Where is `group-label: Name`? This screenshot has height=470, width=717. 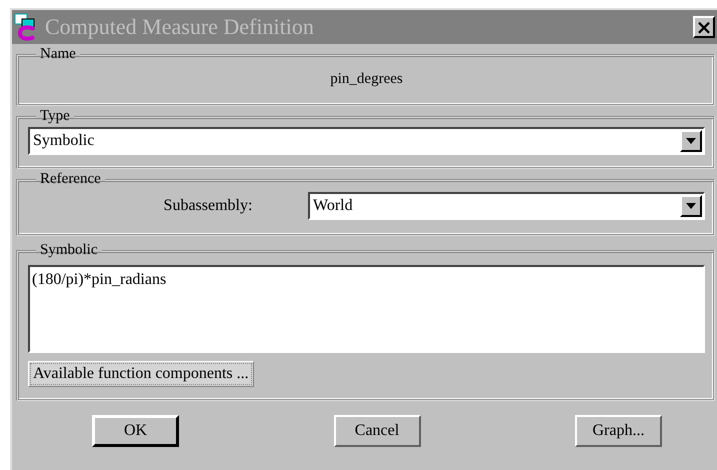
group-label: Name is located at coordinates (58, 54).